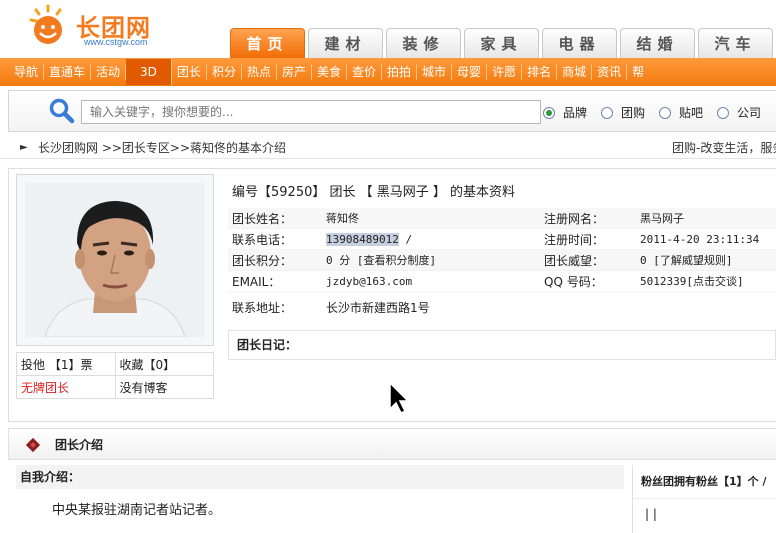 This screenshot has height=533, width=776. I want to click on email-value: jzdyb@163.com, so click(369, 281).